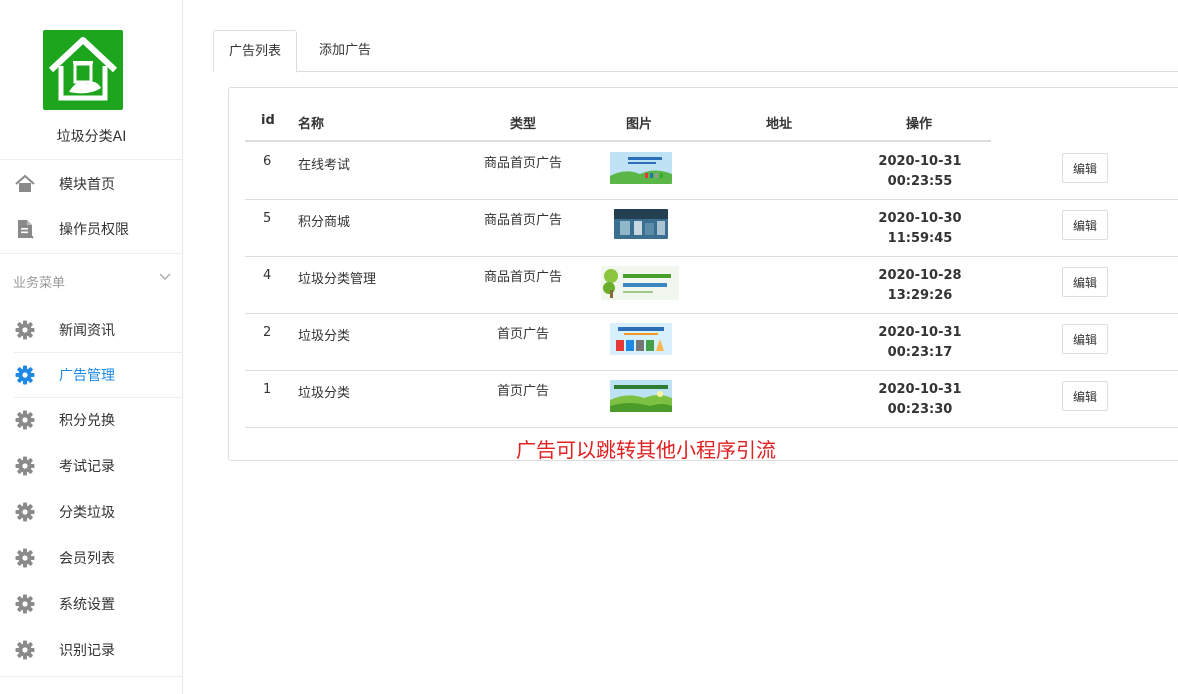 The width and height of the screenshot is (1178, 694). Describe the element at coordinates (919, 124) in the screenshot. I see `column-header-action: 操作` at that location.